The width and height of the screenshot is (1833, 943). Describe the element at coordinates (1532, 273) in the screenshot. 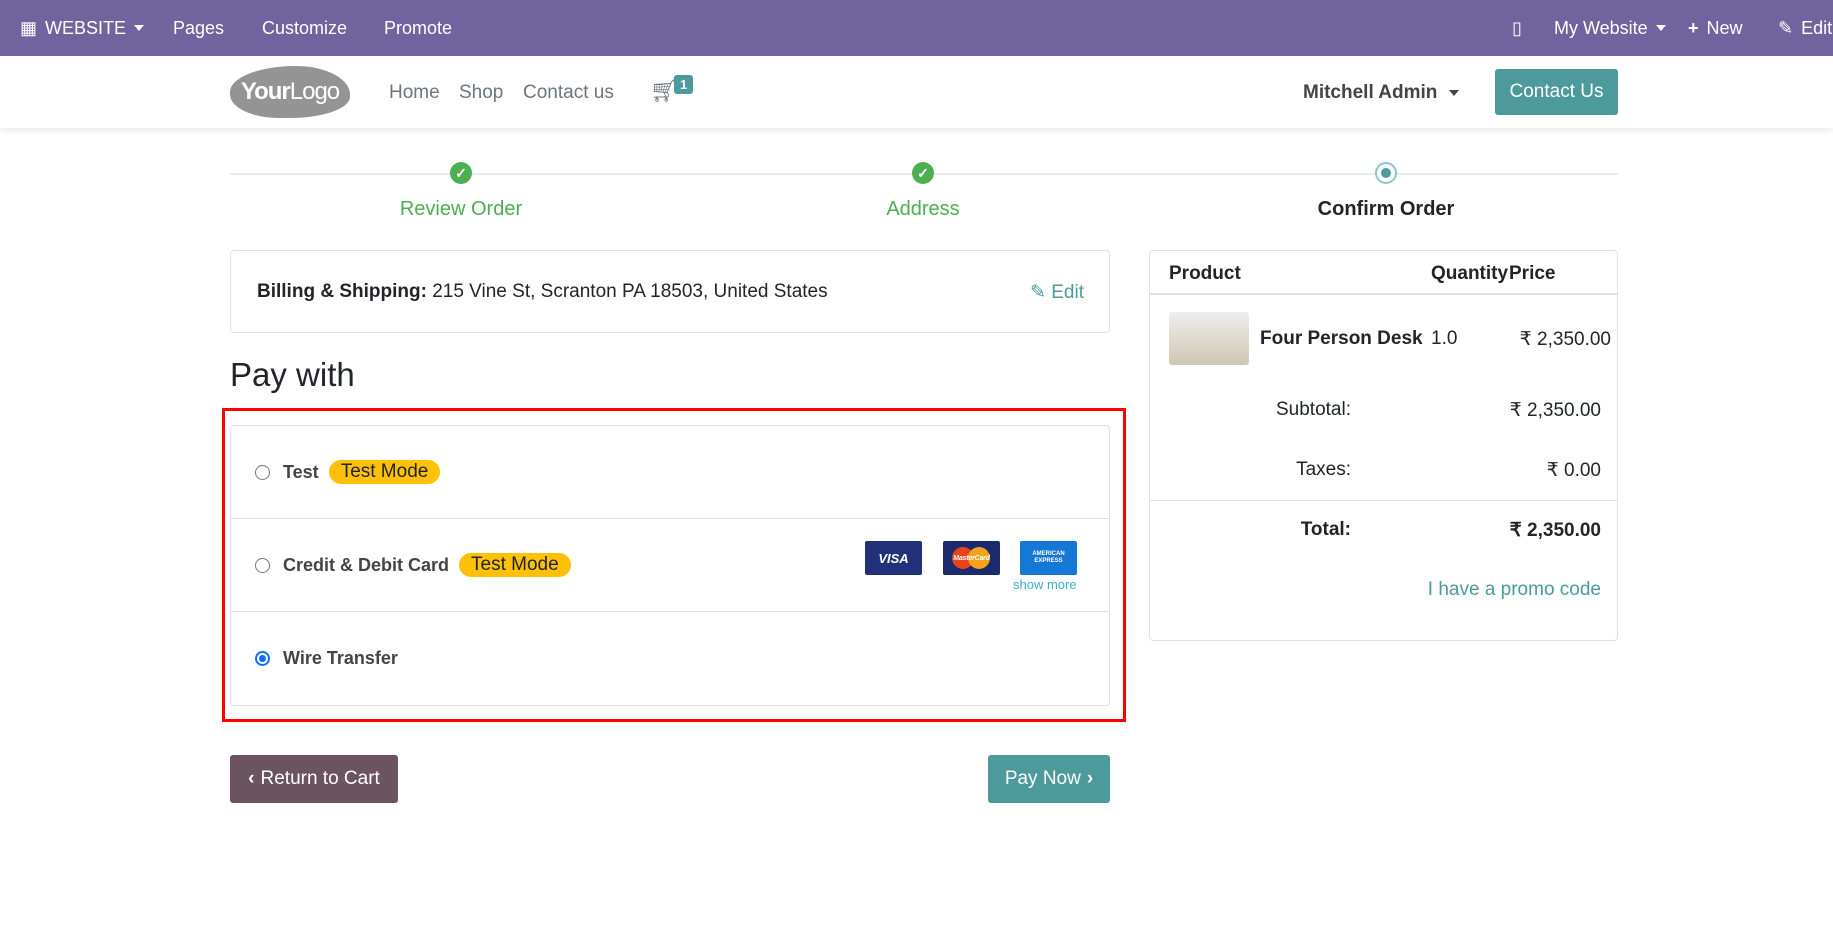

I see `header-price: Price` at that location.